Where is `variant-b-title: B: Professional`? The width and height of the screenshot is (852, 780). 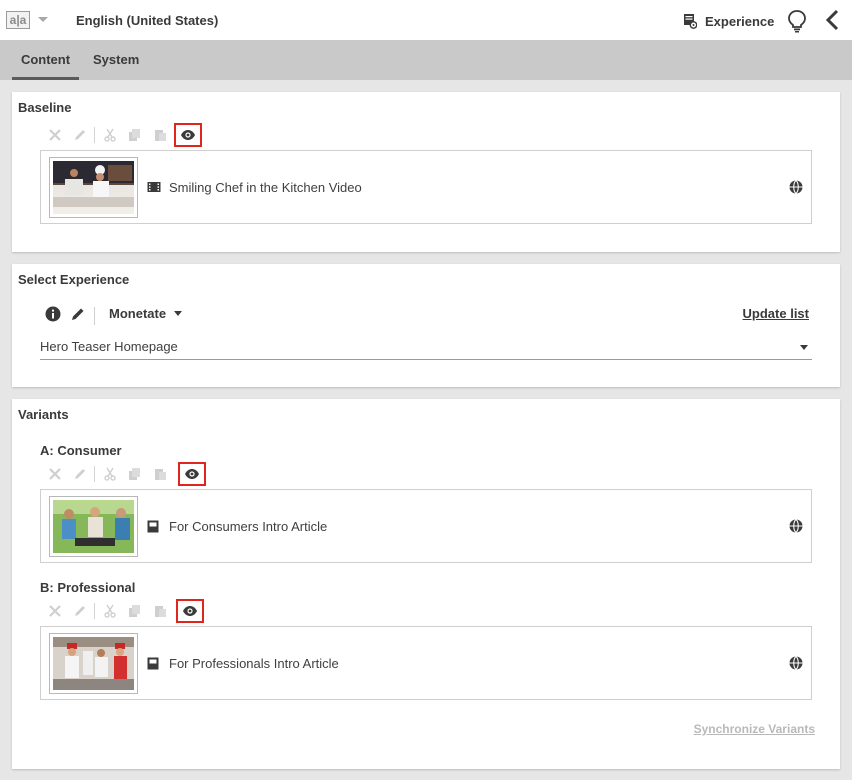 variant-b-title: B: Professional is located at coordinates (88, 587).